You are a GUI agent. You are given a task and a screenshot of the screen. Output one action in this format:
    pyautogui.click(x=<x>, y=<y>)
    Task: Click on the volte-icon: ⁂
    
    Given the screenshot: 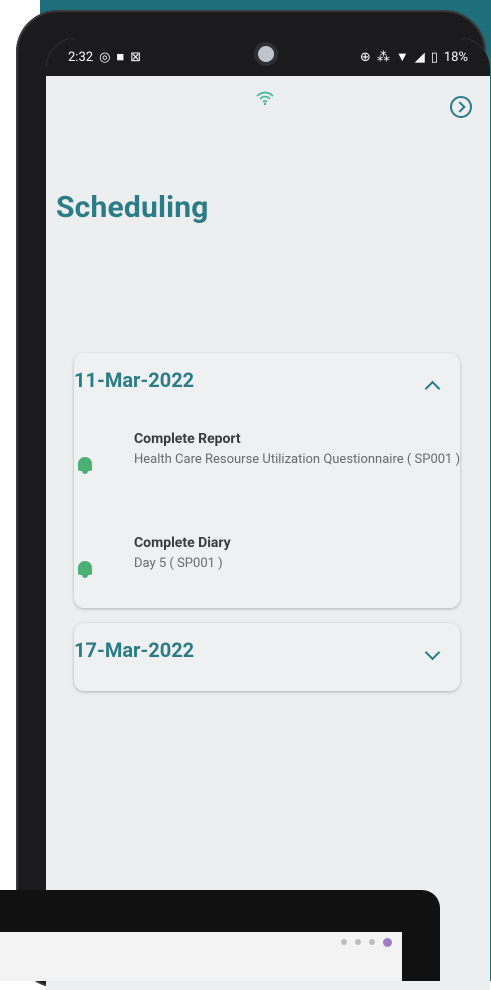 What is the action you would take?
    pyautogui.click(x=383, y=57)
    